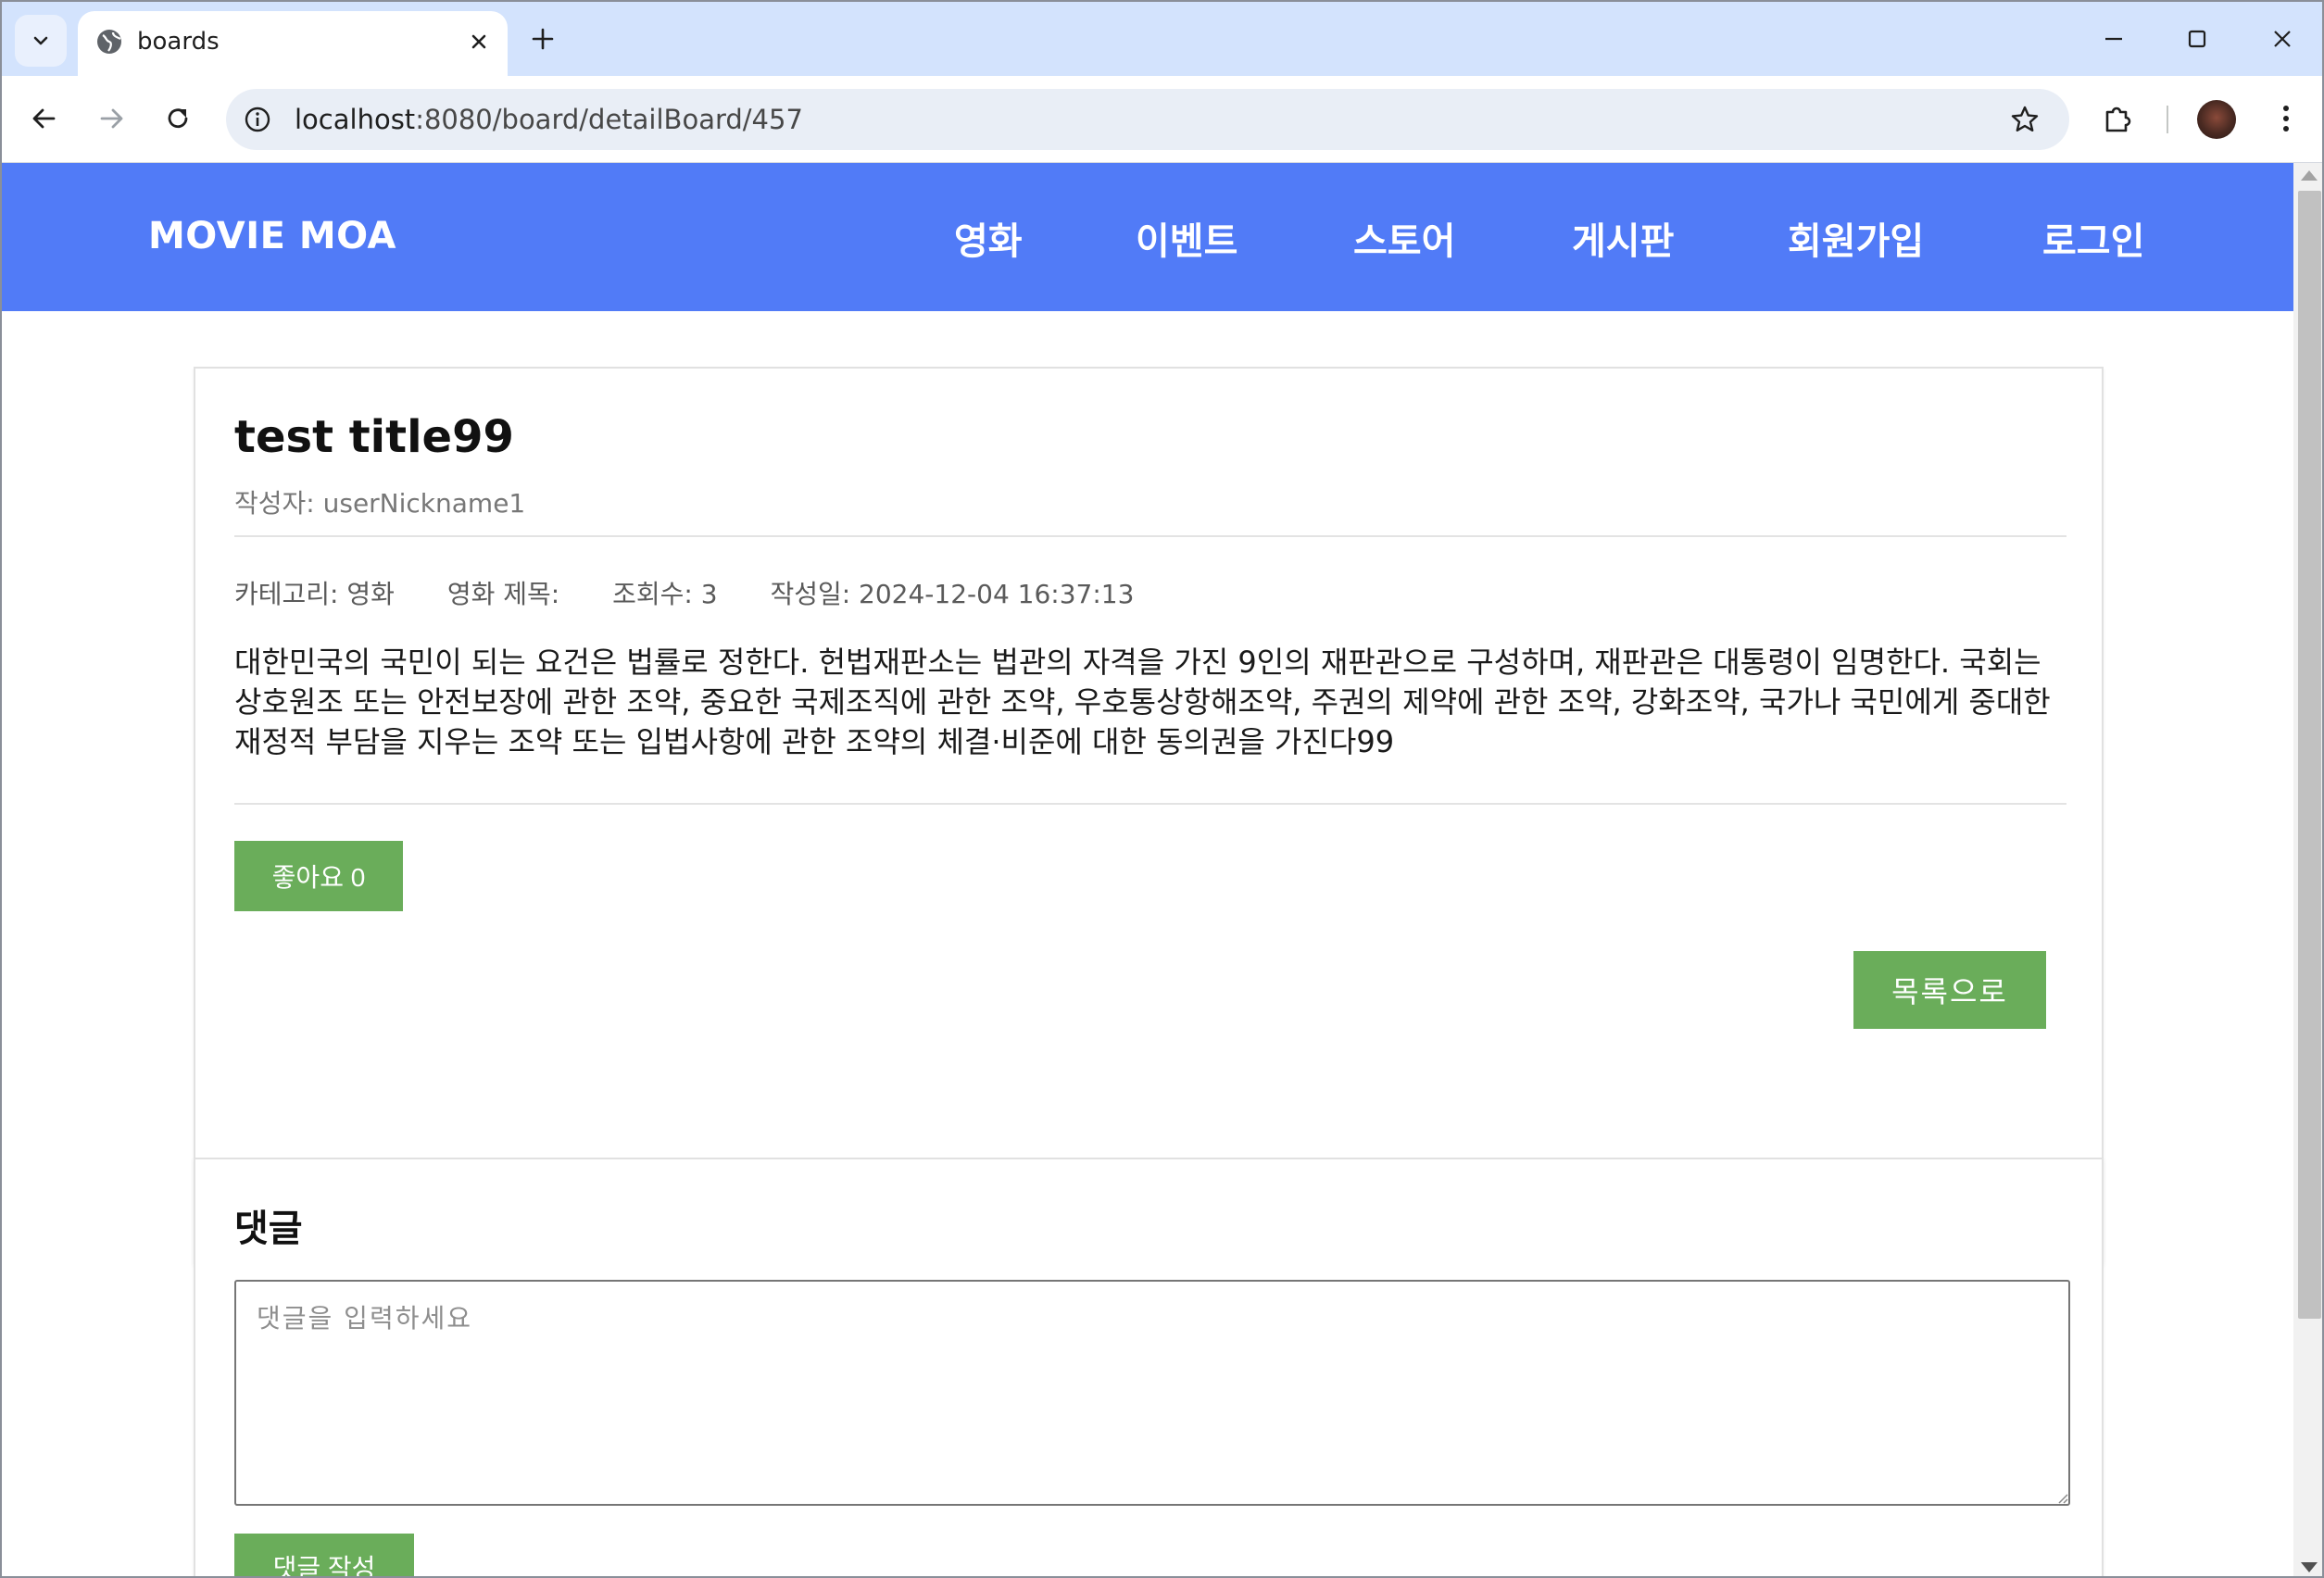 The width and height of the screenshot is (2324, 1578). I want to click on chevron-down-icon, so click(40, 40).